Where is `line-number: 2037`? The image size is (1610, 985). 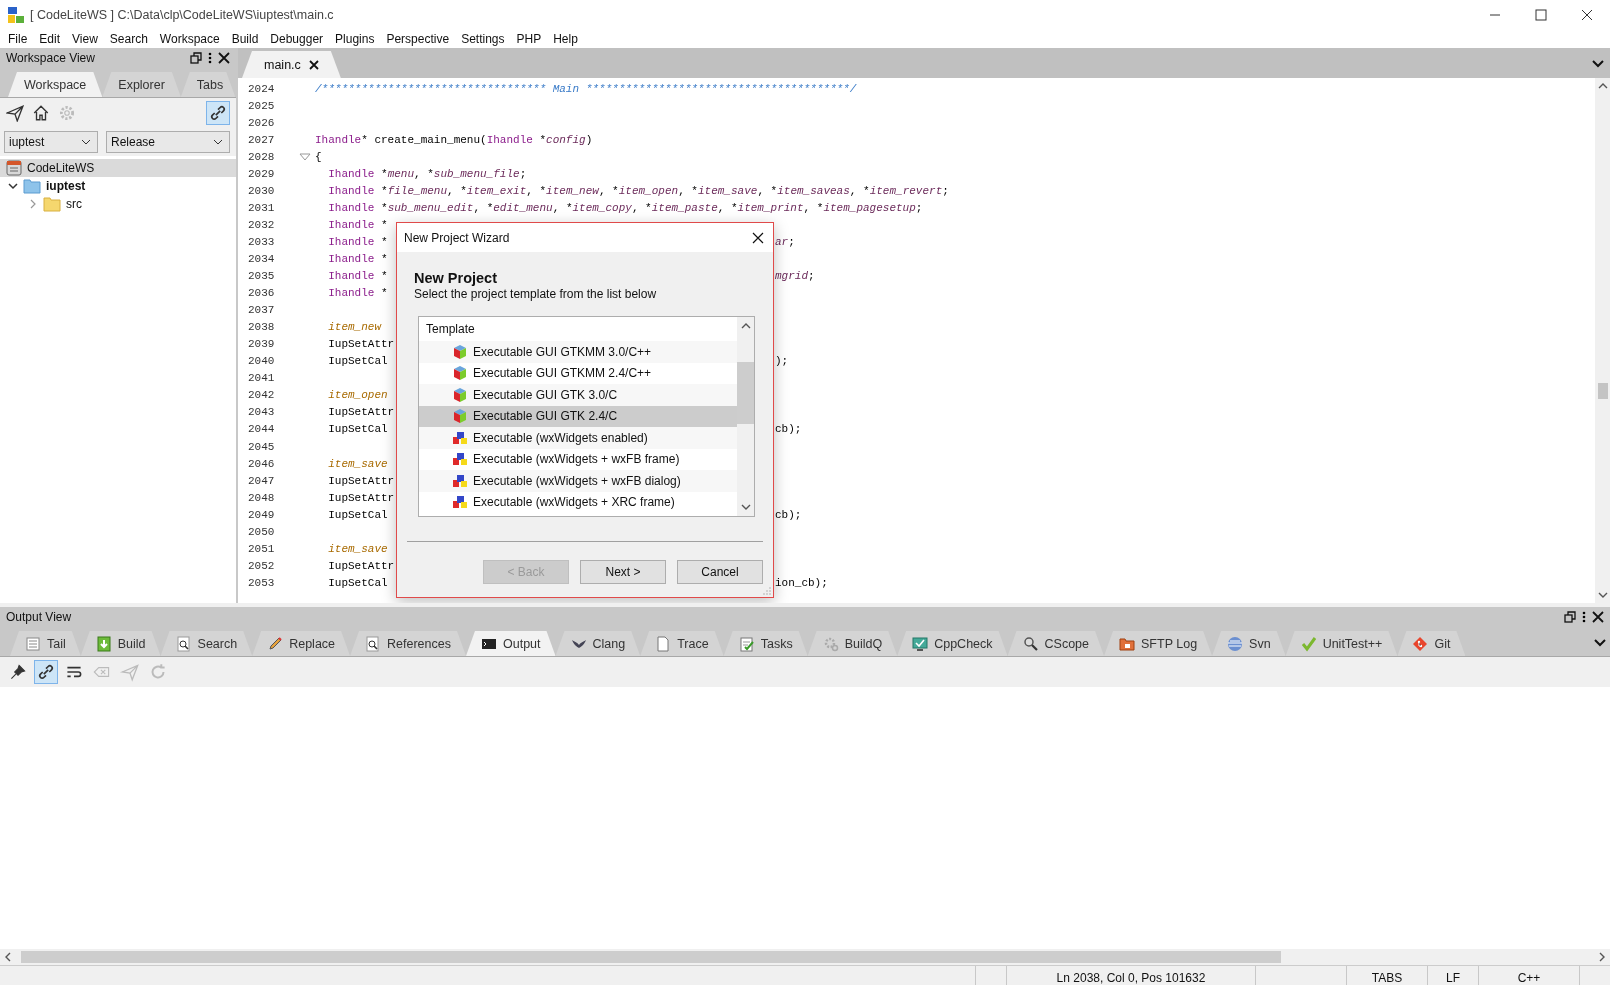
line-number: 2037 is located at coordinates (261, 310).